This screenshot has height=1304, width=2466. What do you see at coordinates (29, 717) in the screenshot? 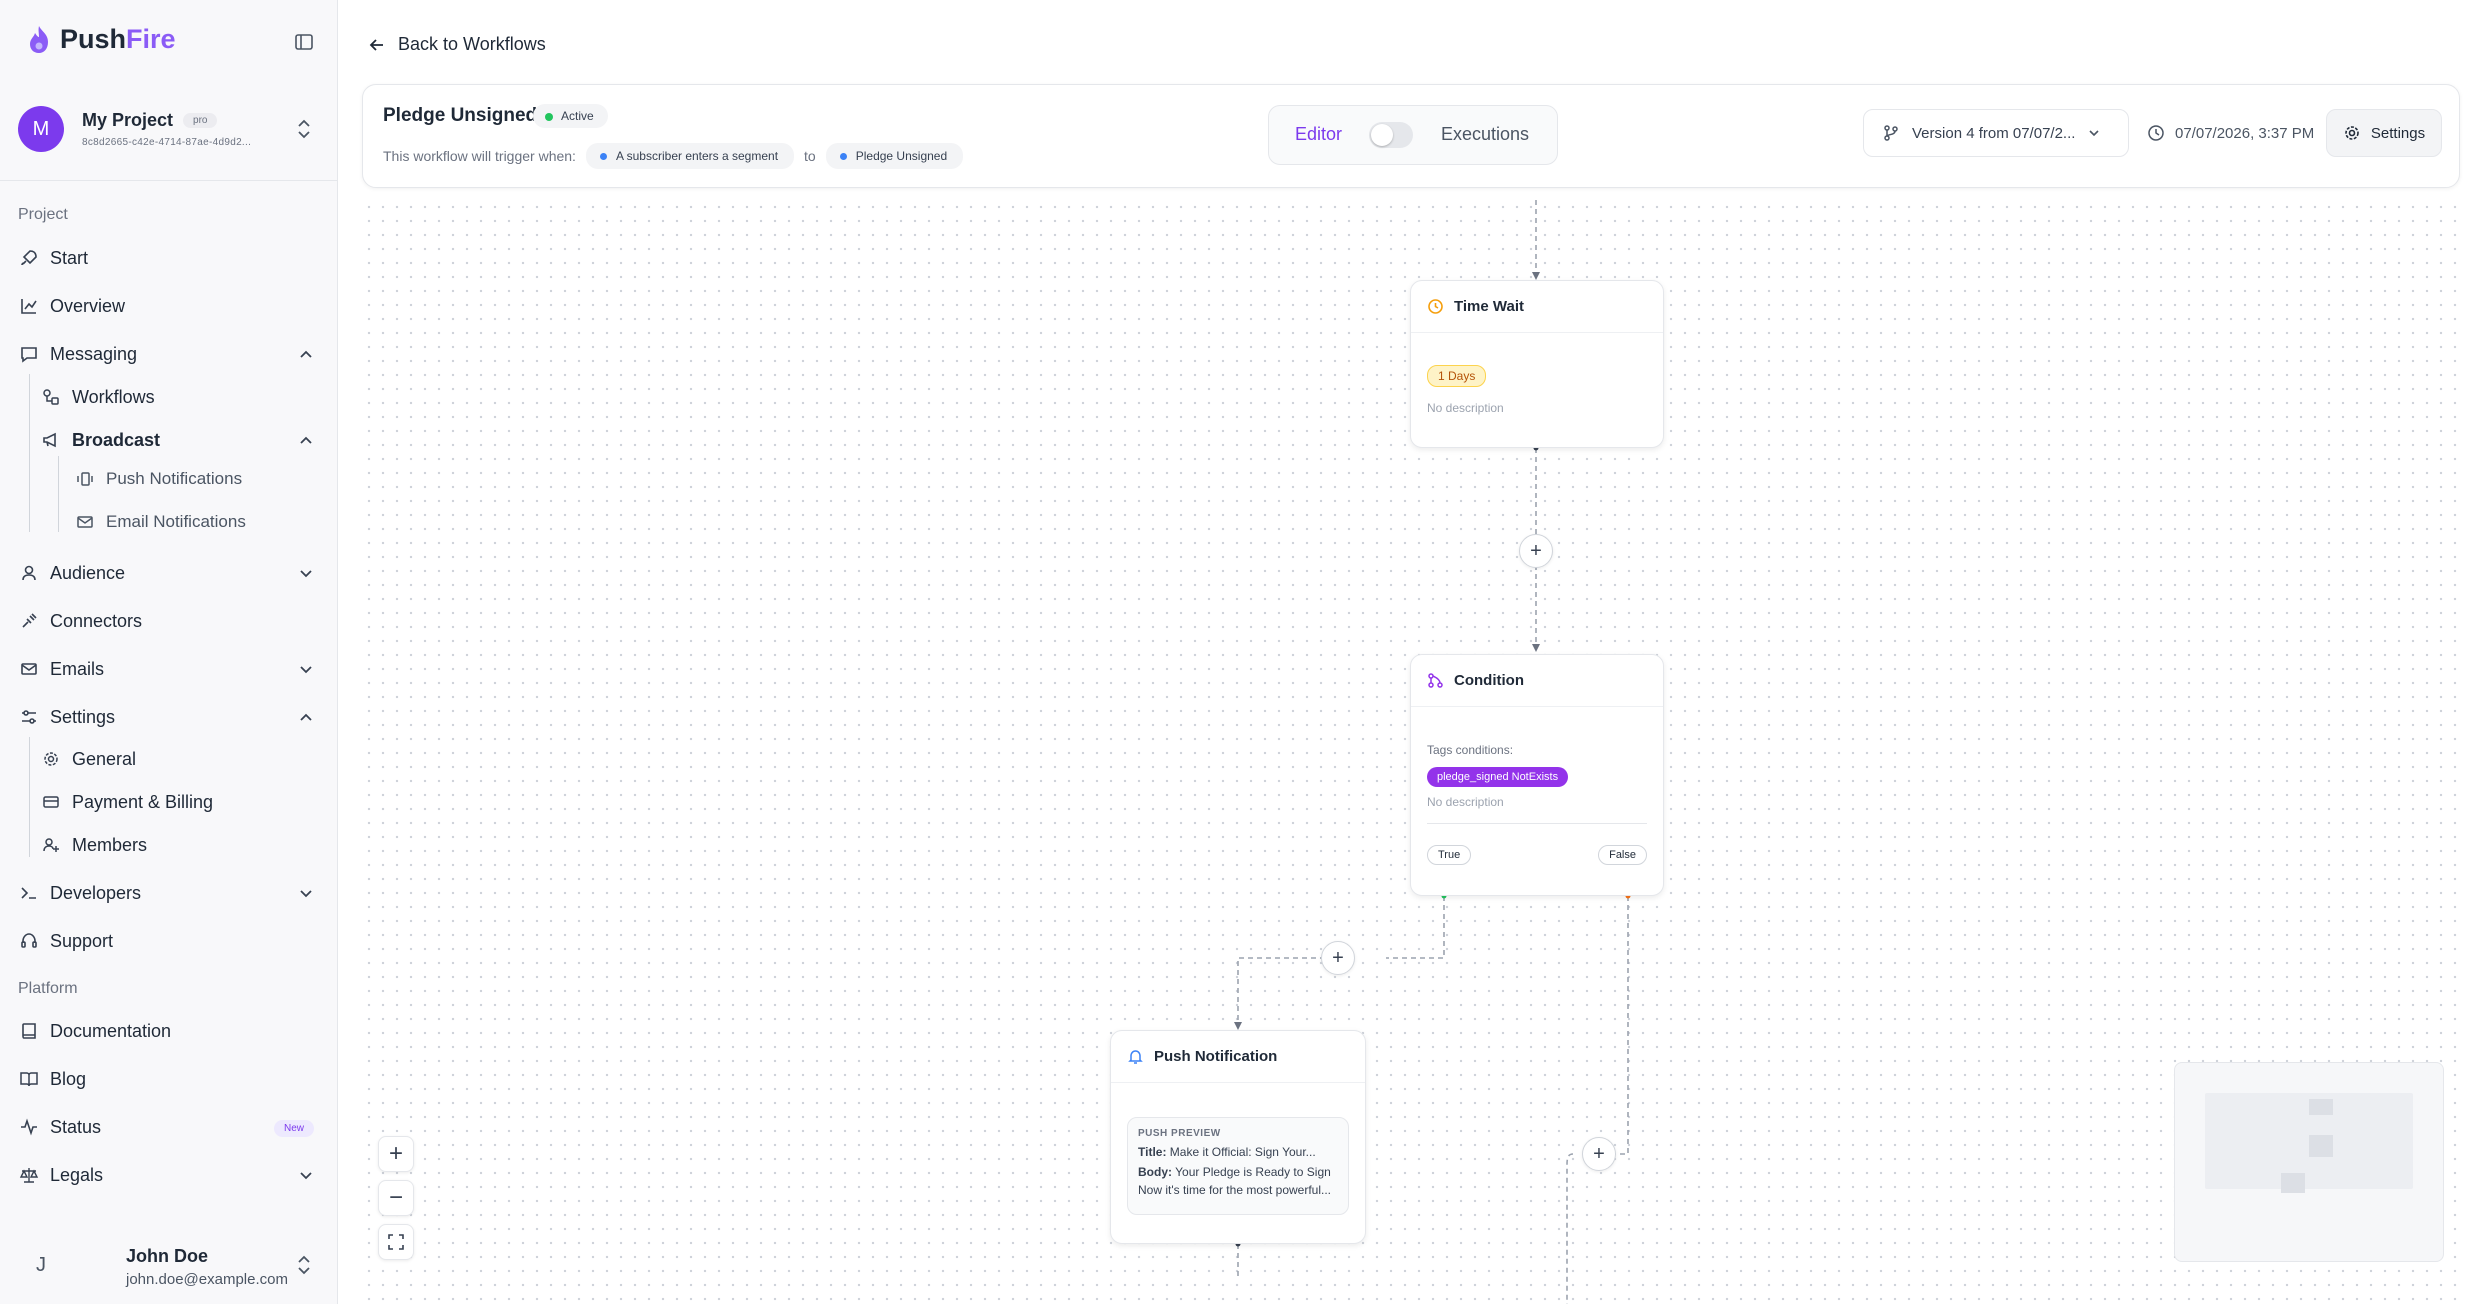
I see `sliders-icon` at bounding box center [29, 717].